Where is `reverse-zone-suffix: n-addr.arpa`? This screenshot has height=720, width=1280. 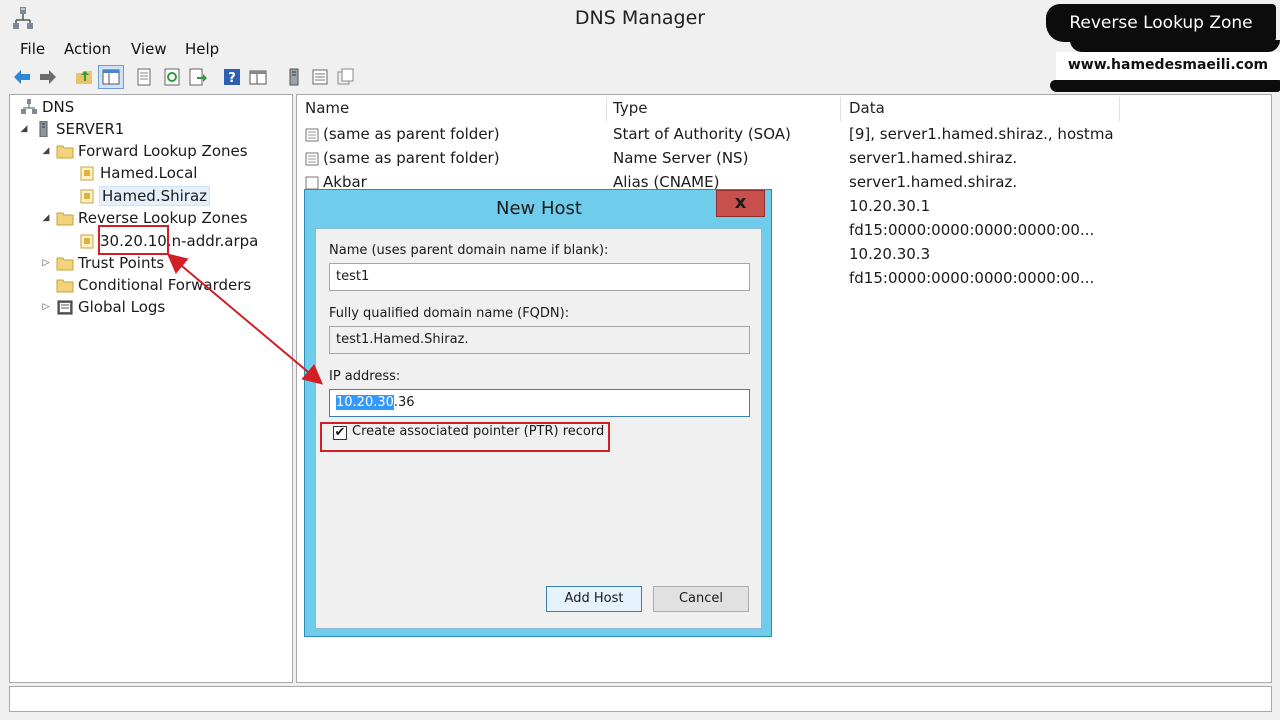
reverse-zone-suffix: n-addr.arpa is located at coordinates (215, 241).